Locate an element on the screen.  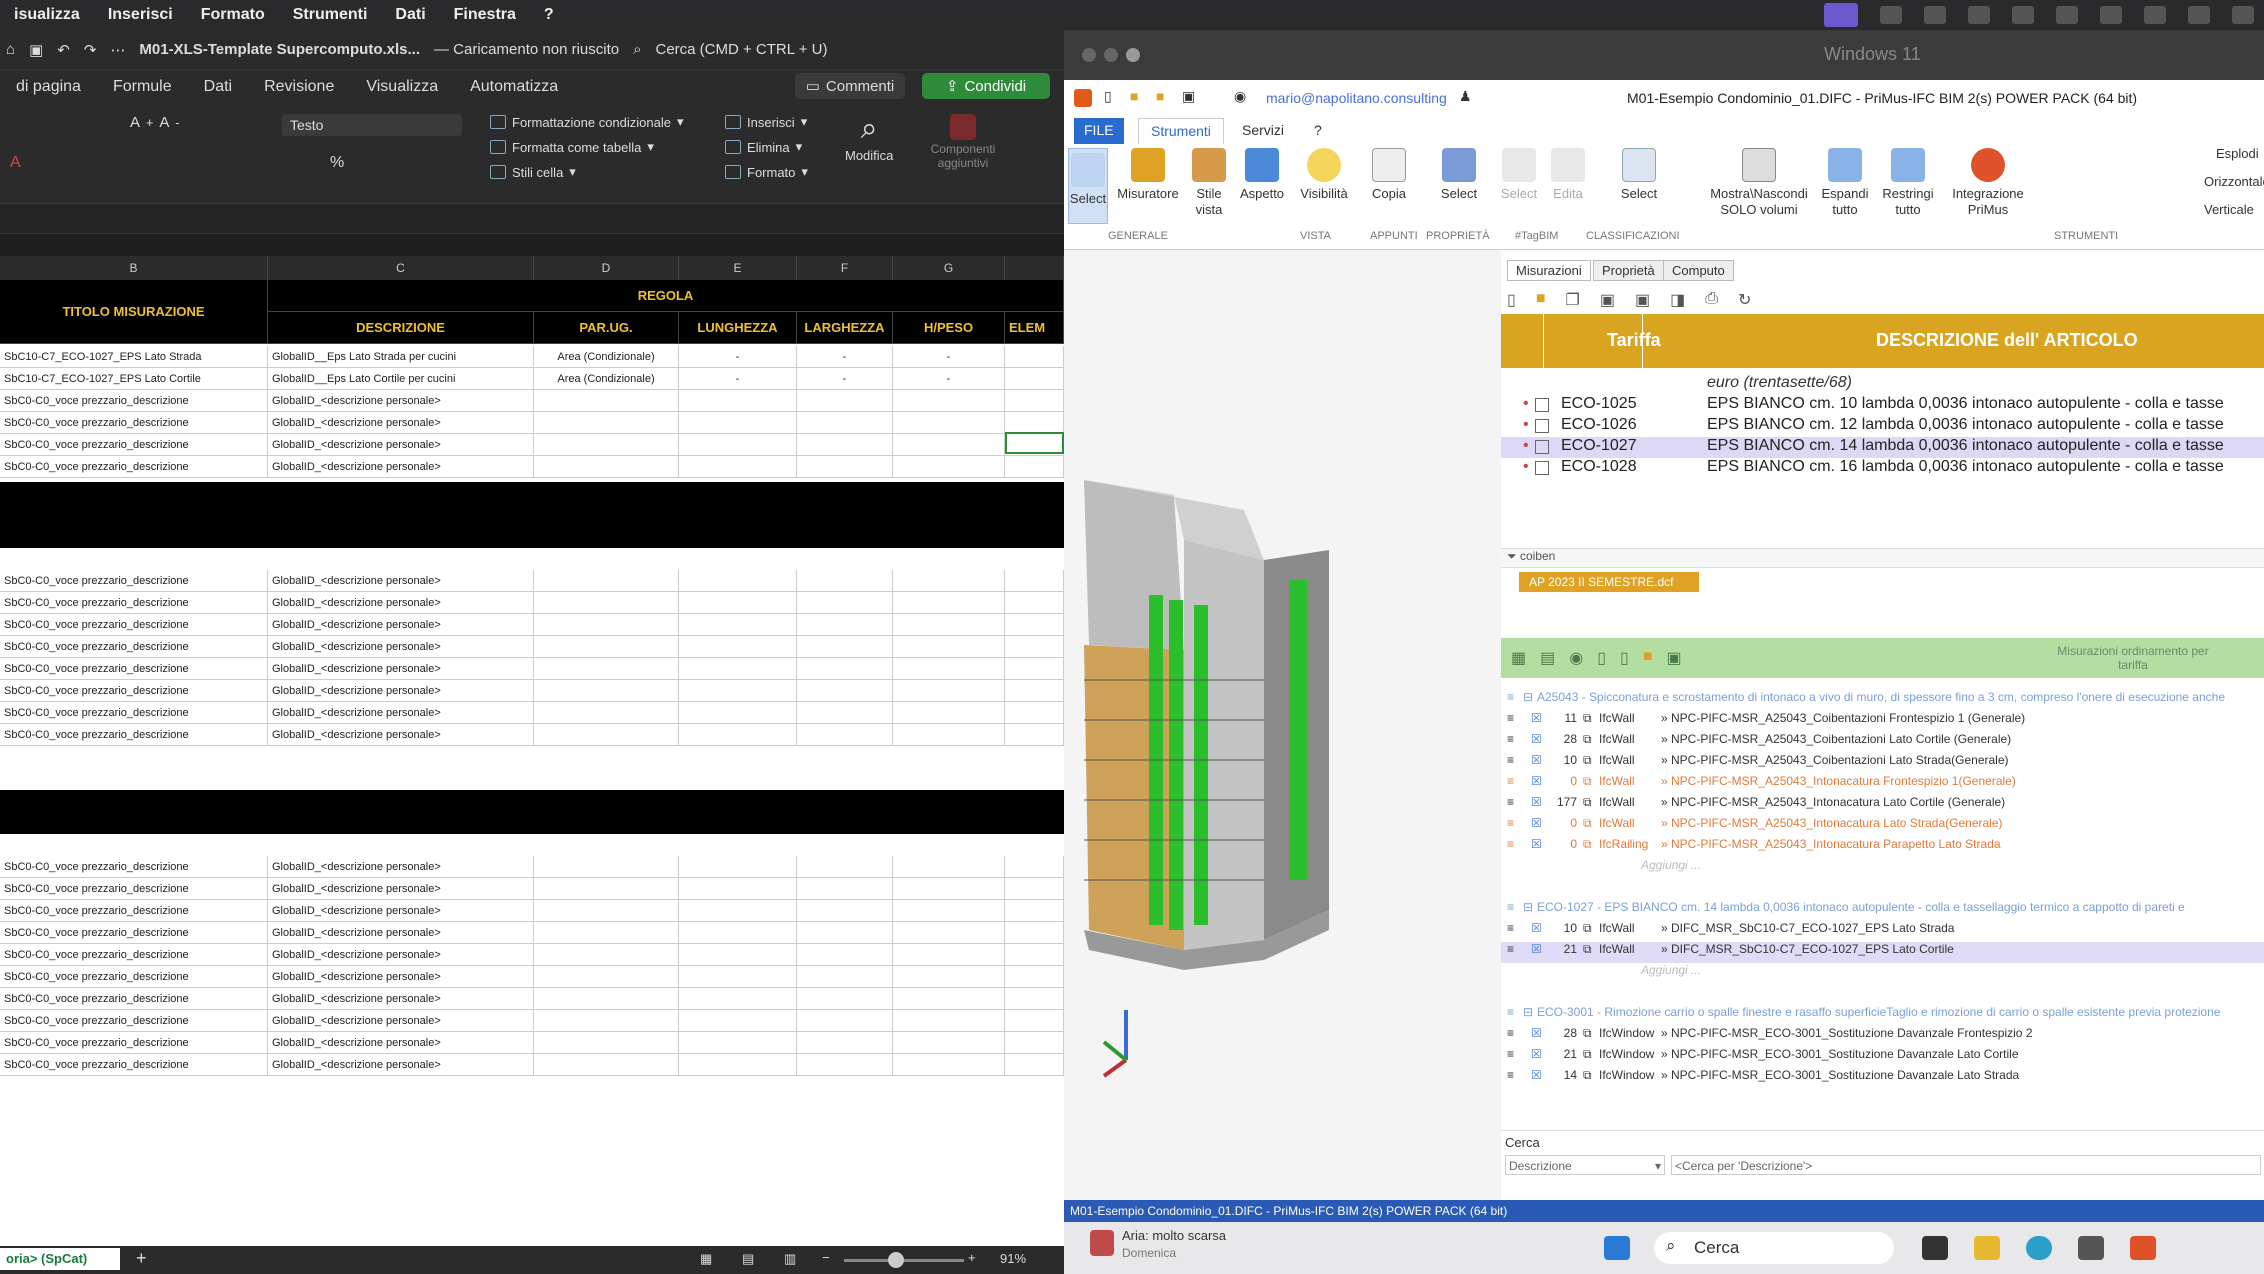
menu-item: Strumenti is located at coordinates (330, 15).